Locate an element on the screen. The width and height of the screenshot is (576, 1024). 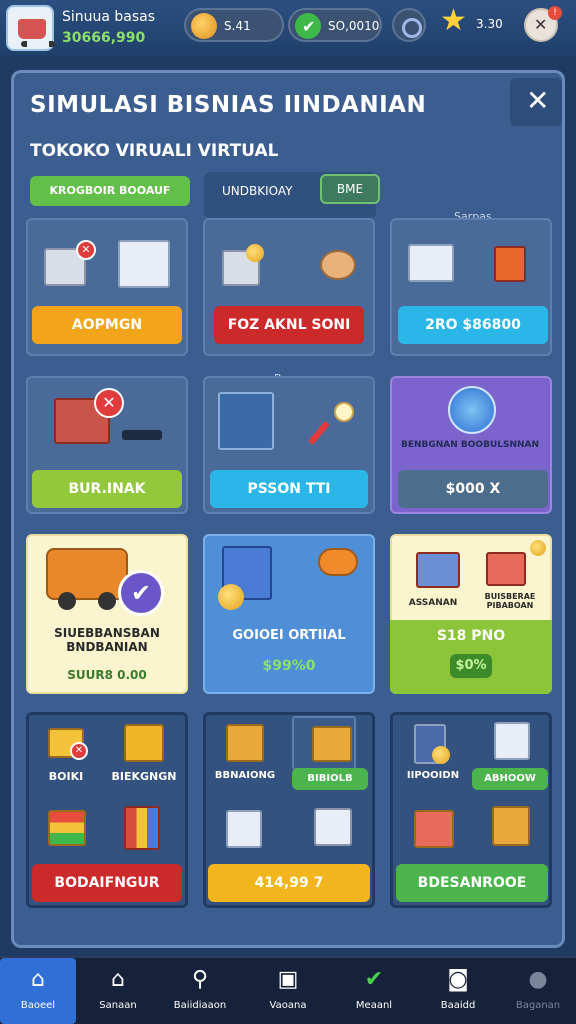
camera-icon: ◙ is located at coordinates (458, 979).